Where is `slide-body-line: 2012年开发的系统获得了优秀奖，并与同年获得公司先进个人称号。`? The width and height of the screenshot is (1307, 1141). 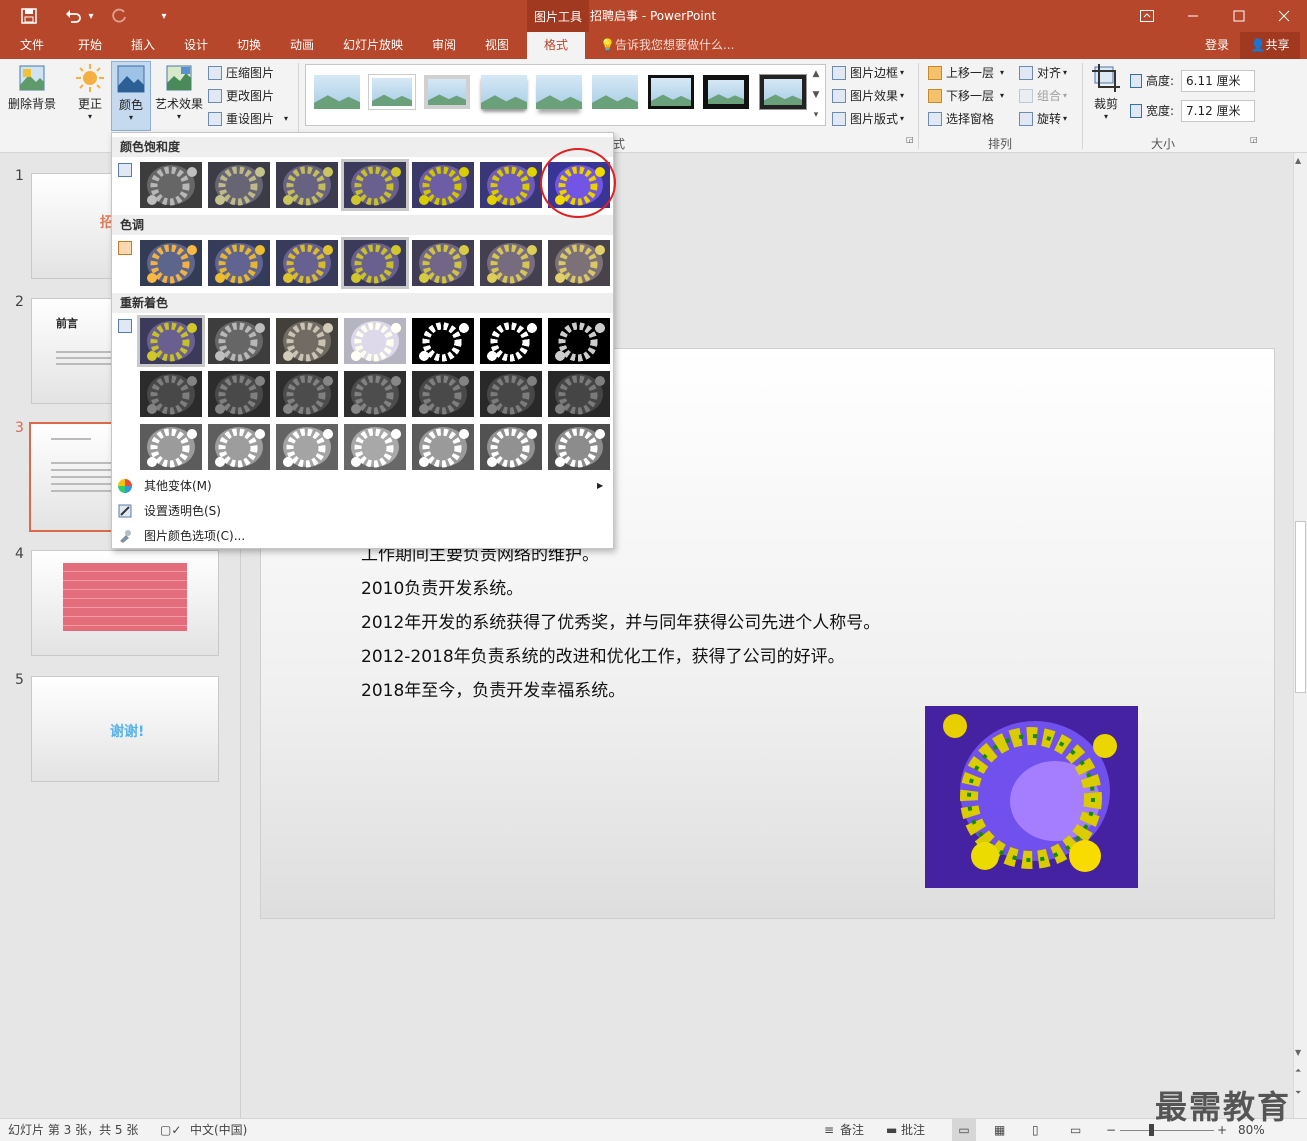
slide-body-line: 2012年开发的系统获得了优秀奖，并与同年获得公司先进个人称号。 is located at coordinates (620, 620).